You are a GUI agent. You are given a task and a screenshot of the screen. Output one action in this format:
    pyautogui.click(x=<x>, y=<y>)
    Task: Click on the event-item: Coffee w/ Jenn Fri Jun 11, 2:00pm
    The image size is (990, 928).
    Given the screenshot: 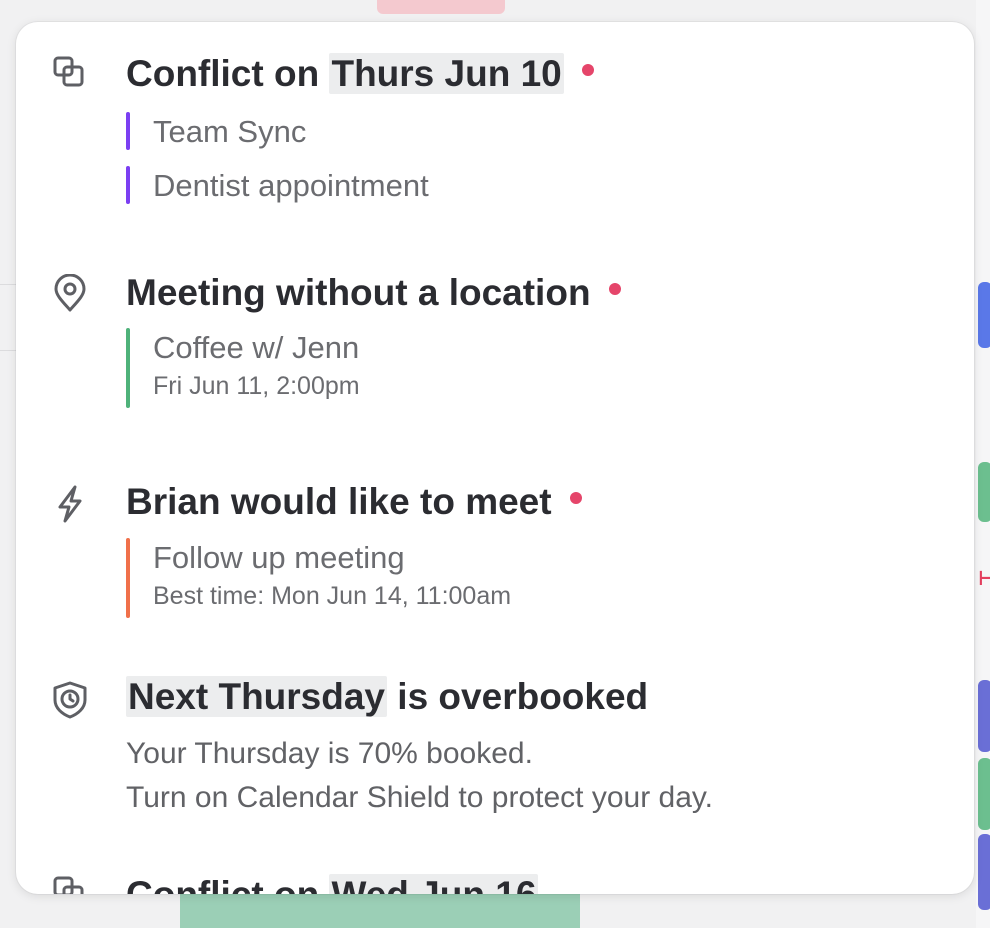 What is the action you would take?
    pyautogui.click(x=243, y=368)
    